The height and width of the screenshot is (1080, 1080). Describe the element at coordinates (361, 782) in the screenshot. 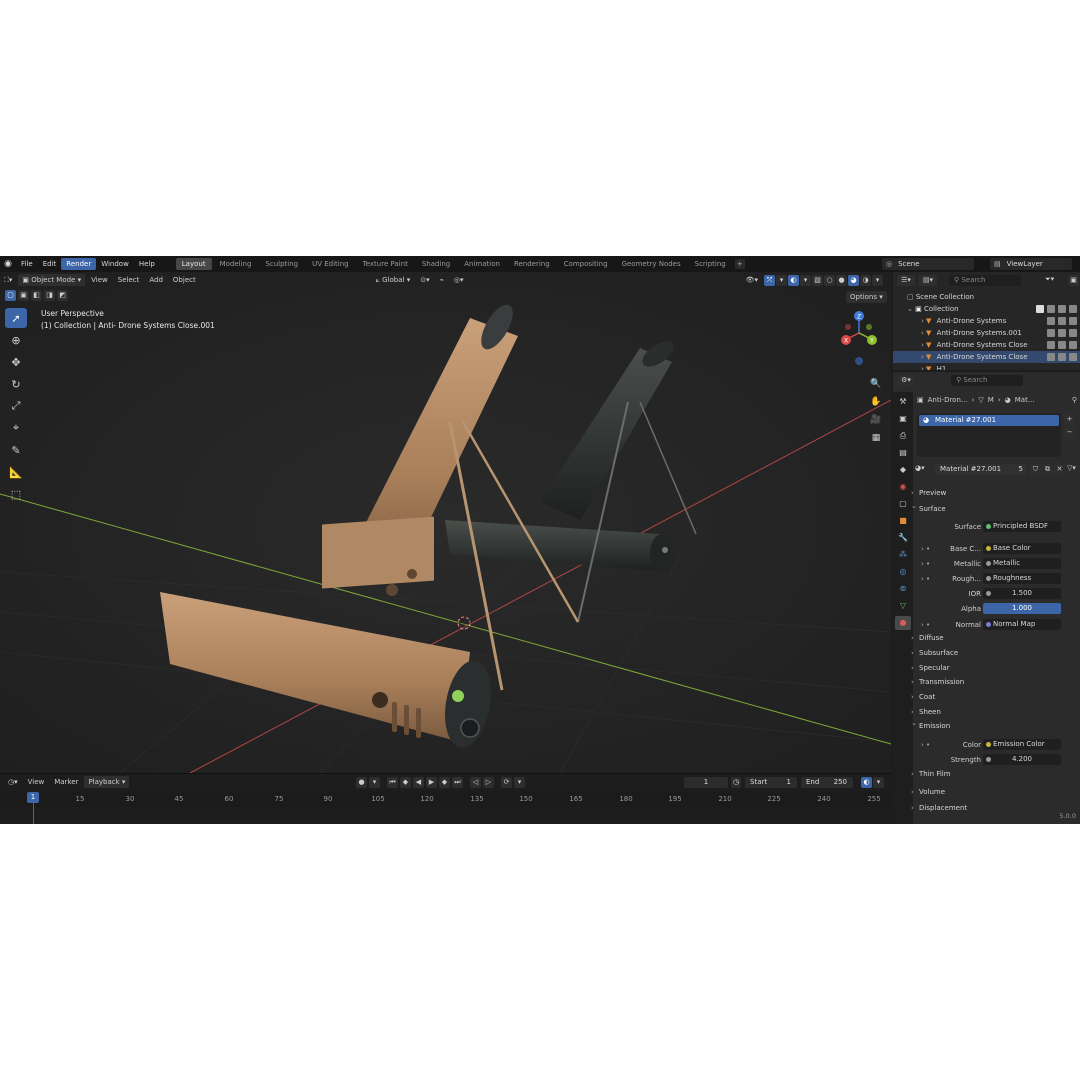

I see `auto-key-icon: ●` at that location.